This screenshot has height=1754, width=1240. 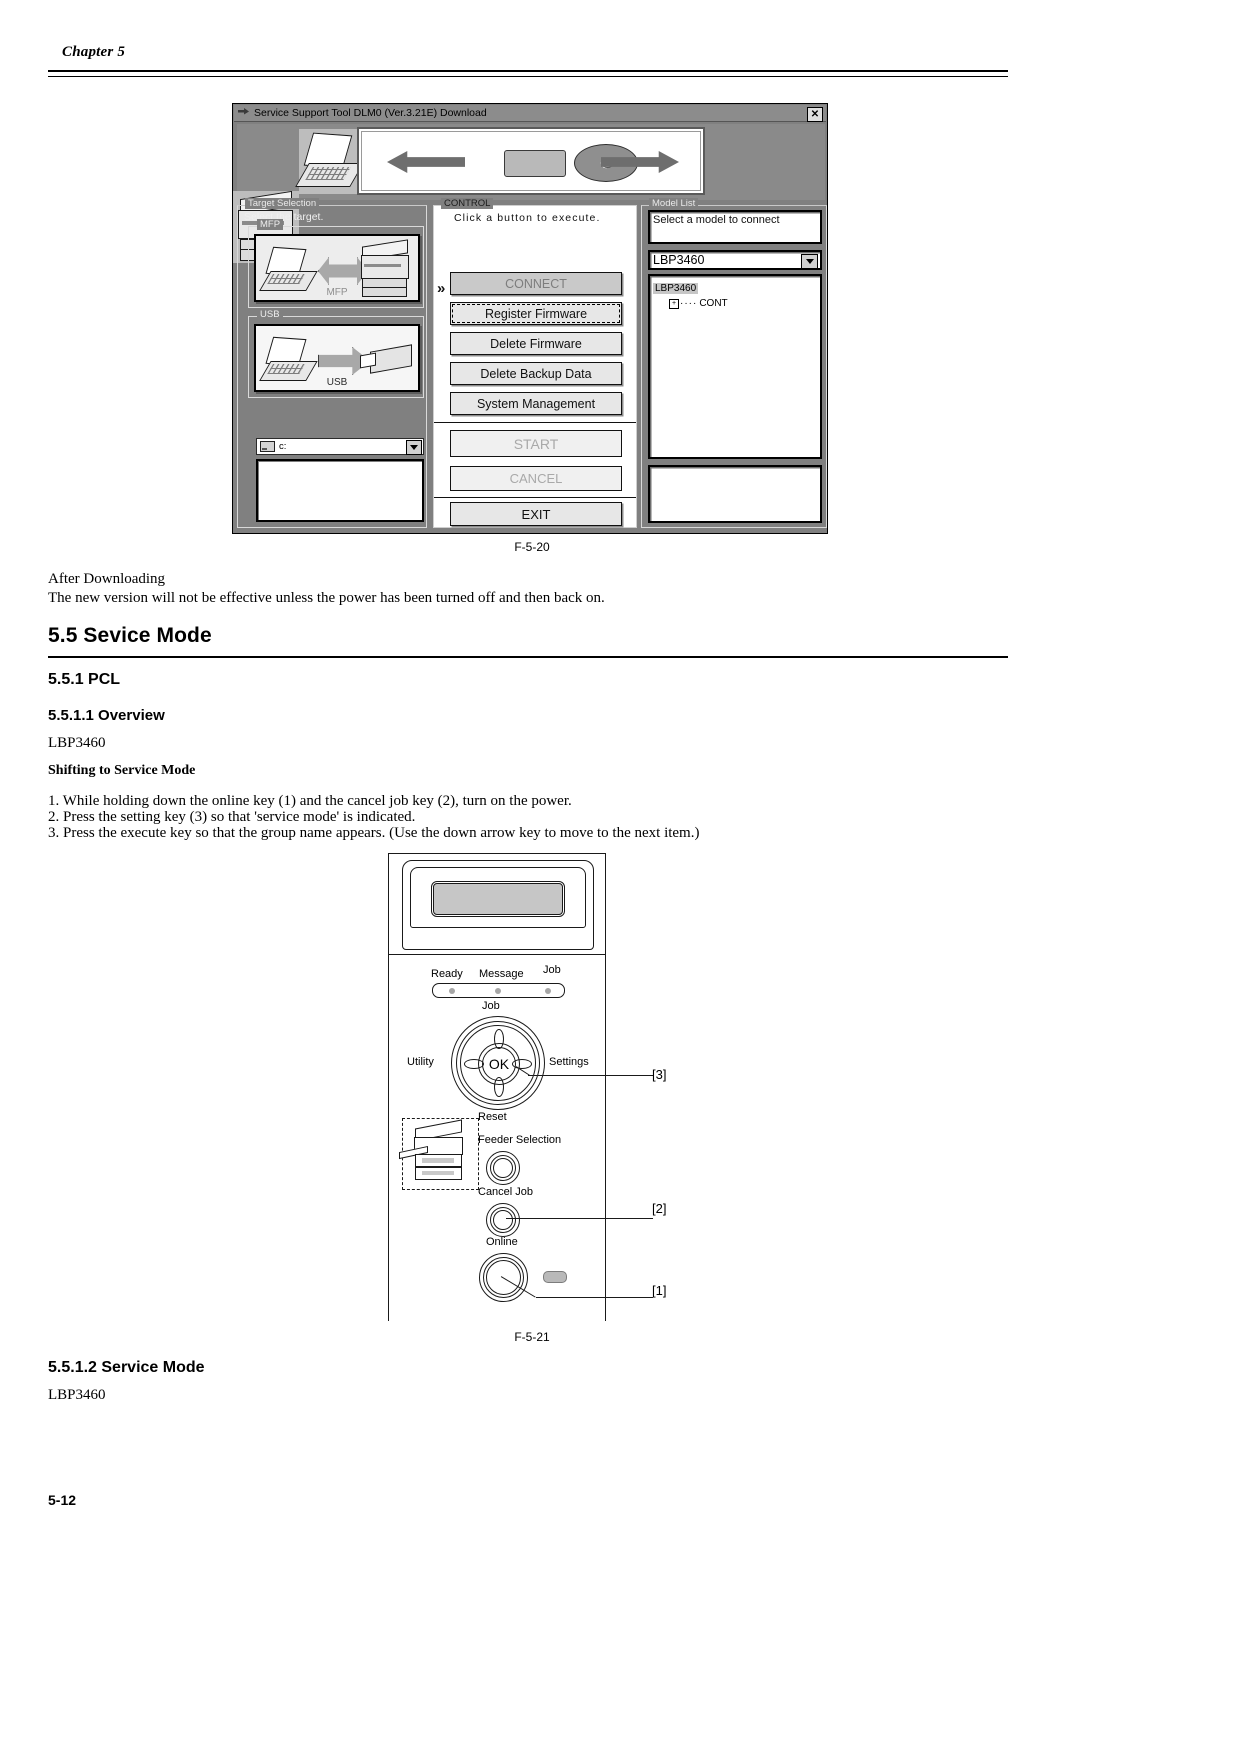 What do you see at coordinates (713, 303) in the screenshot?
I see `tree-child-label: CONT` at bounding box center [713, 303].